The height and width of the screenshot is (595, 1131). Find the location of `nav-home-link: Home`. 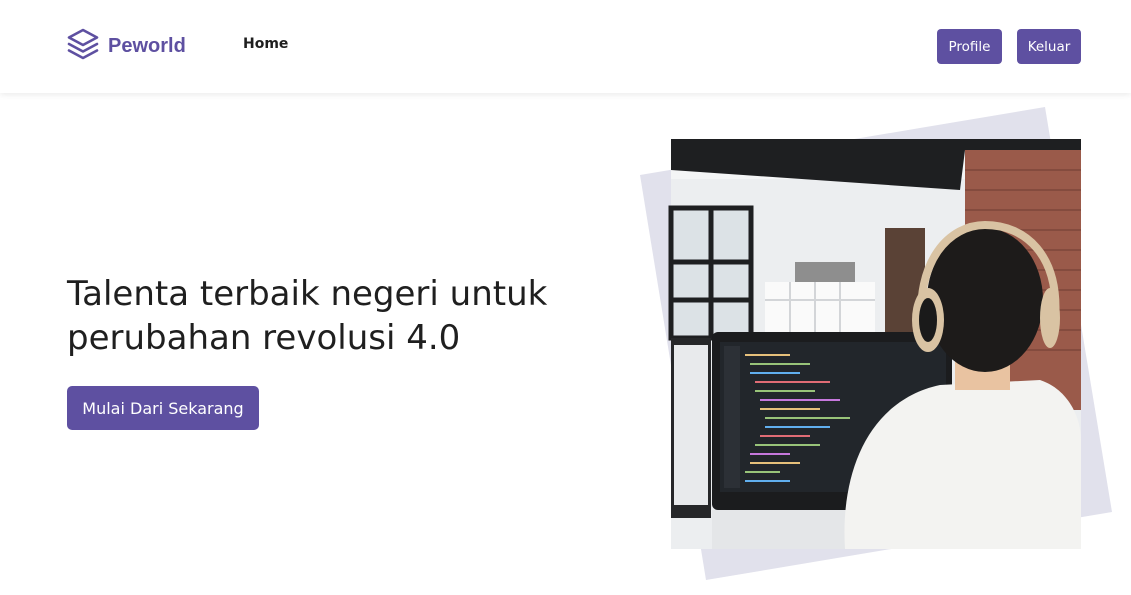

nav-home-link: Home is located at coordinates (265, 44).